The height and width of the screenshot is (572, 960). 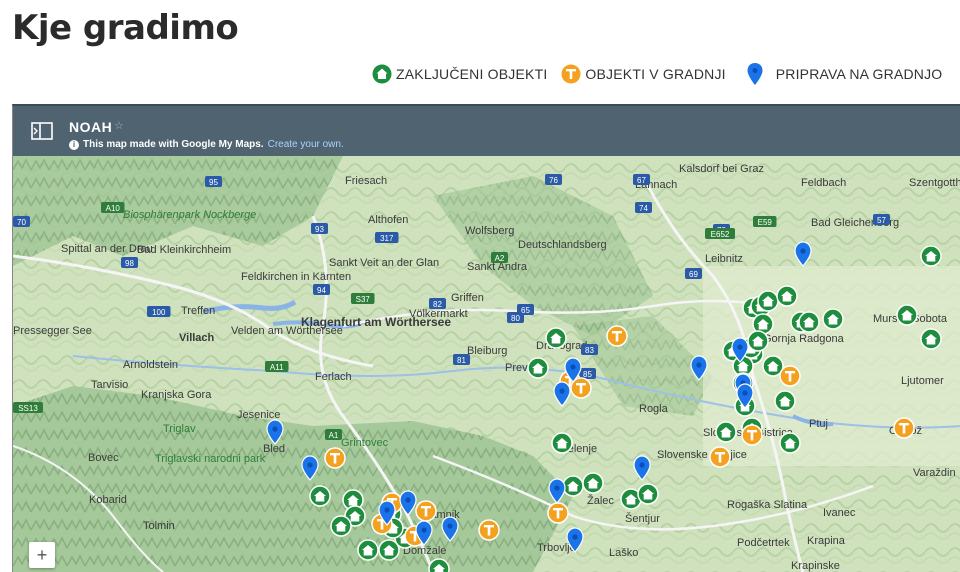 I want to click on place-label: Griffen, so click(x=467, y=298).